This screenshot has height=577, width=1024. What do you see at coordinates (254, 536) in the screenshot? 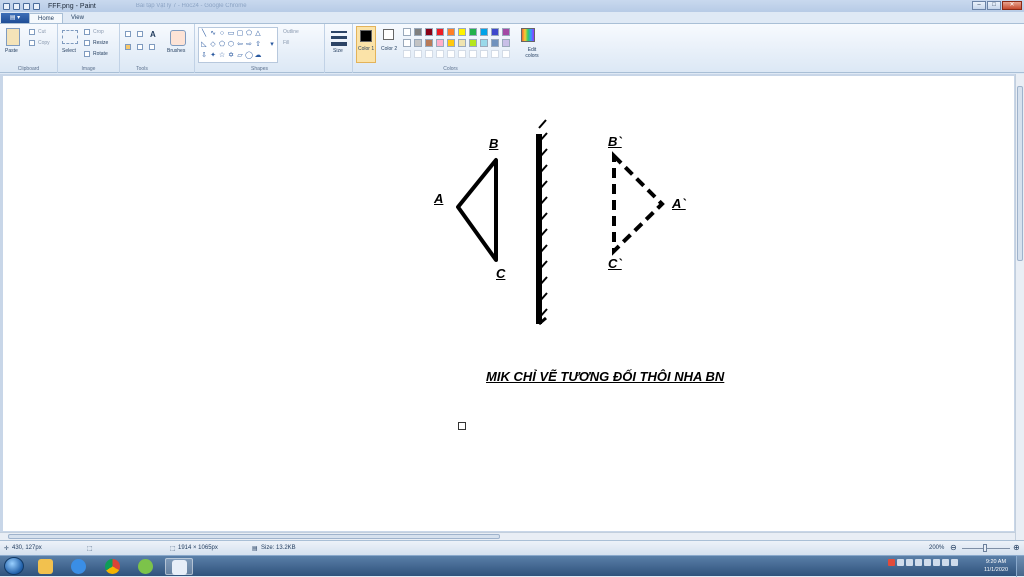
I see `horizontal-scroll-thumb` at bounding box center [254, 536].